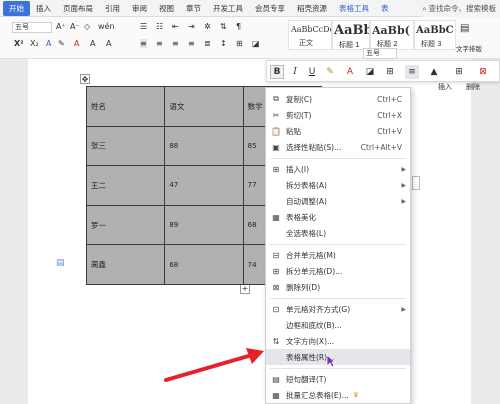  What do you see at coordinates (351, 35) in the screenshot?
I see `style-heading-1: AaBb 标题 1` at bounding box center [351, 35].